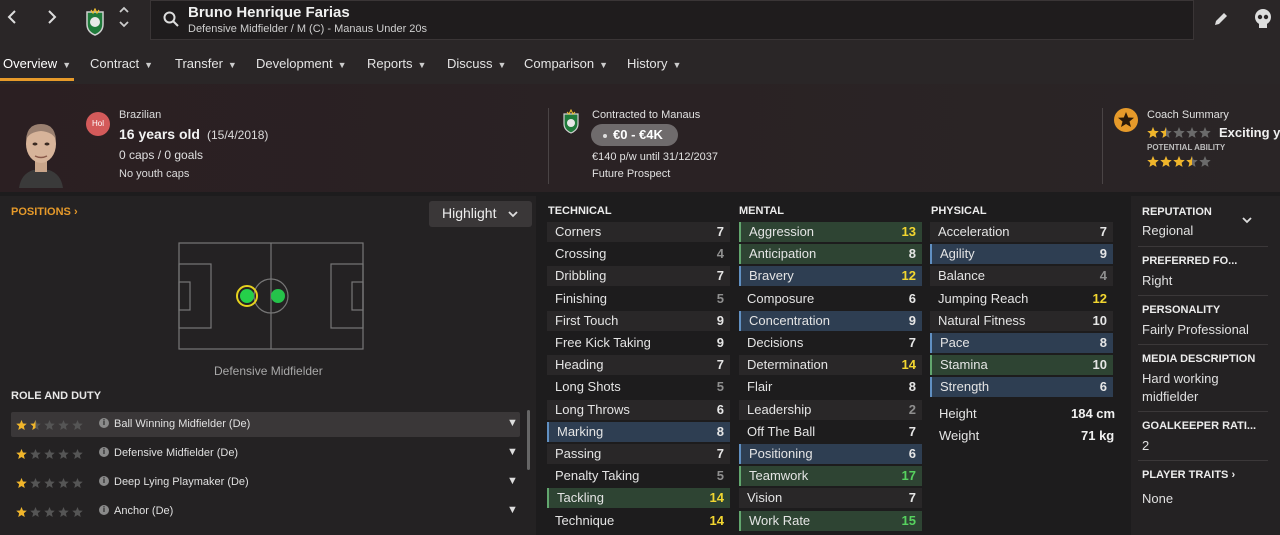 Image resolution: width=1280 pixels, height=535 pixels. What do you see at coordinates (1263, 19) in the screenshot?
I see `skull-icon` at bounding box center [1263, 19].